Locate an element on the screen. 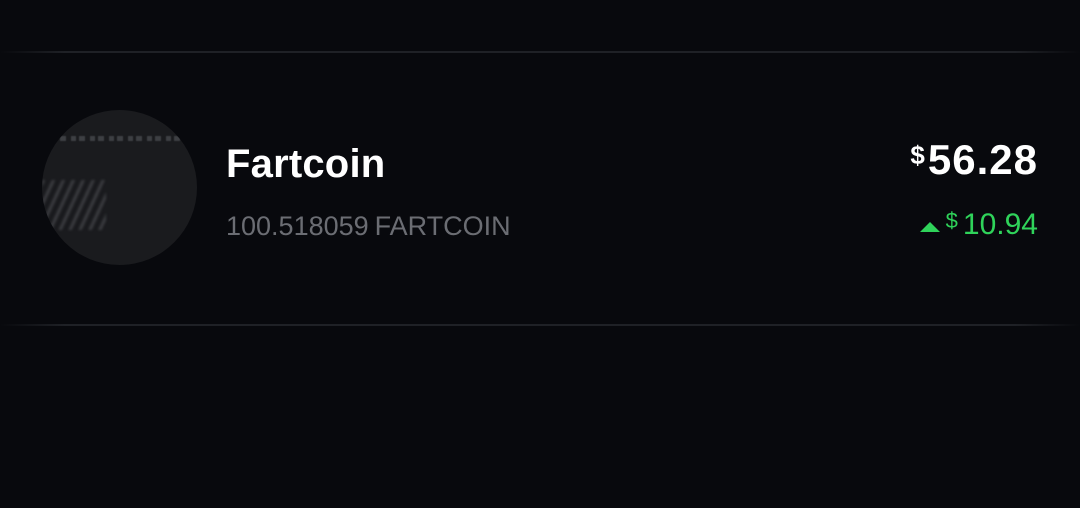 The height and width of the screenshot is (508, 1080). token-avatar is located at coordinates (119, 187).